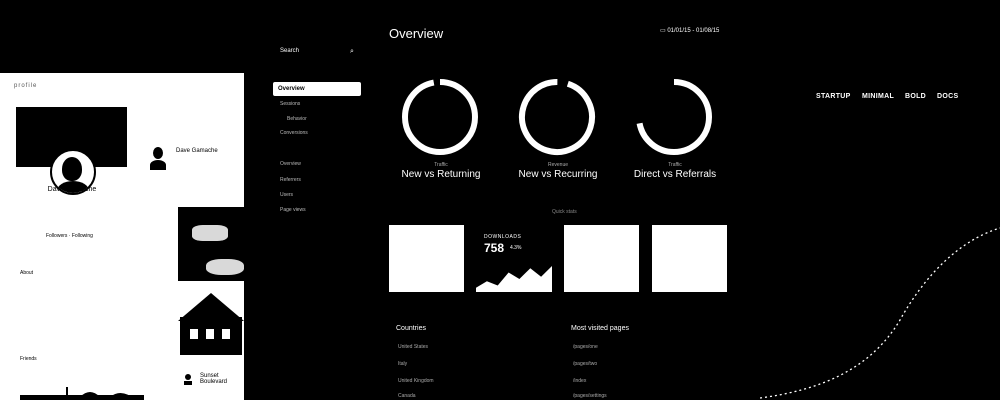  Describe the element at coordinates (516, 248) in the screenshot. I see `downloads-change: 4.3%` at that location.